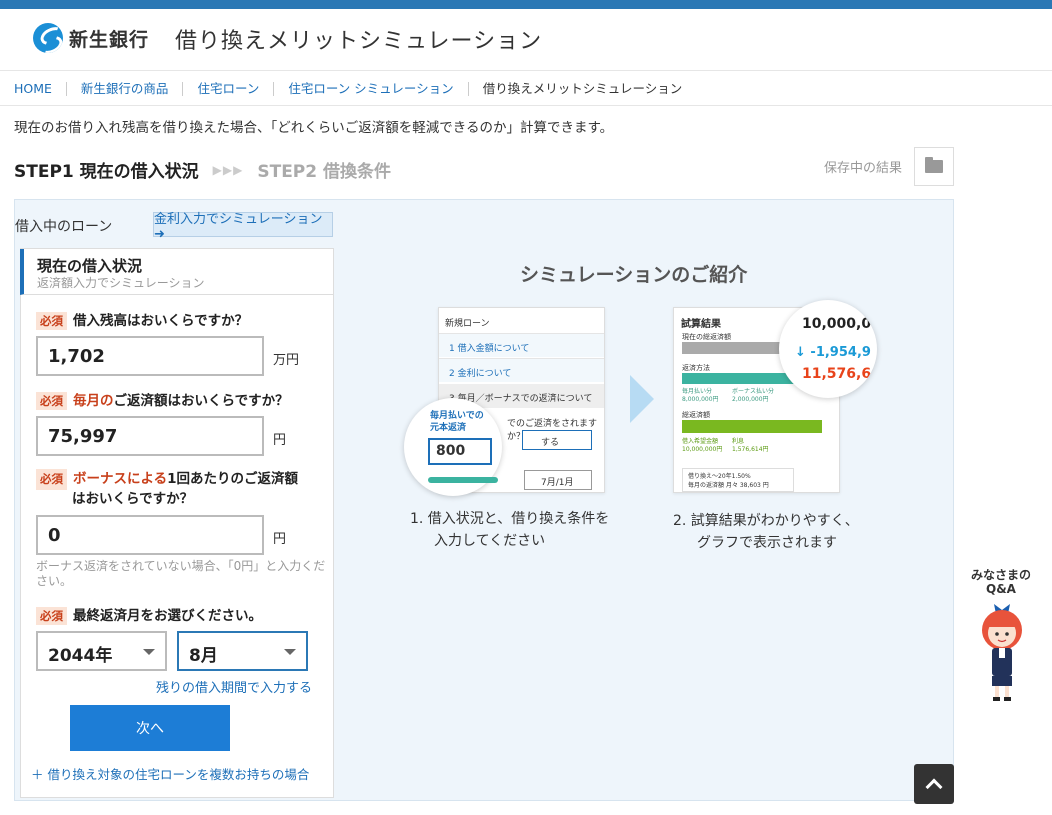  I want to click on card2-bonus-label: ボーナス払い分, so click(753, 391).